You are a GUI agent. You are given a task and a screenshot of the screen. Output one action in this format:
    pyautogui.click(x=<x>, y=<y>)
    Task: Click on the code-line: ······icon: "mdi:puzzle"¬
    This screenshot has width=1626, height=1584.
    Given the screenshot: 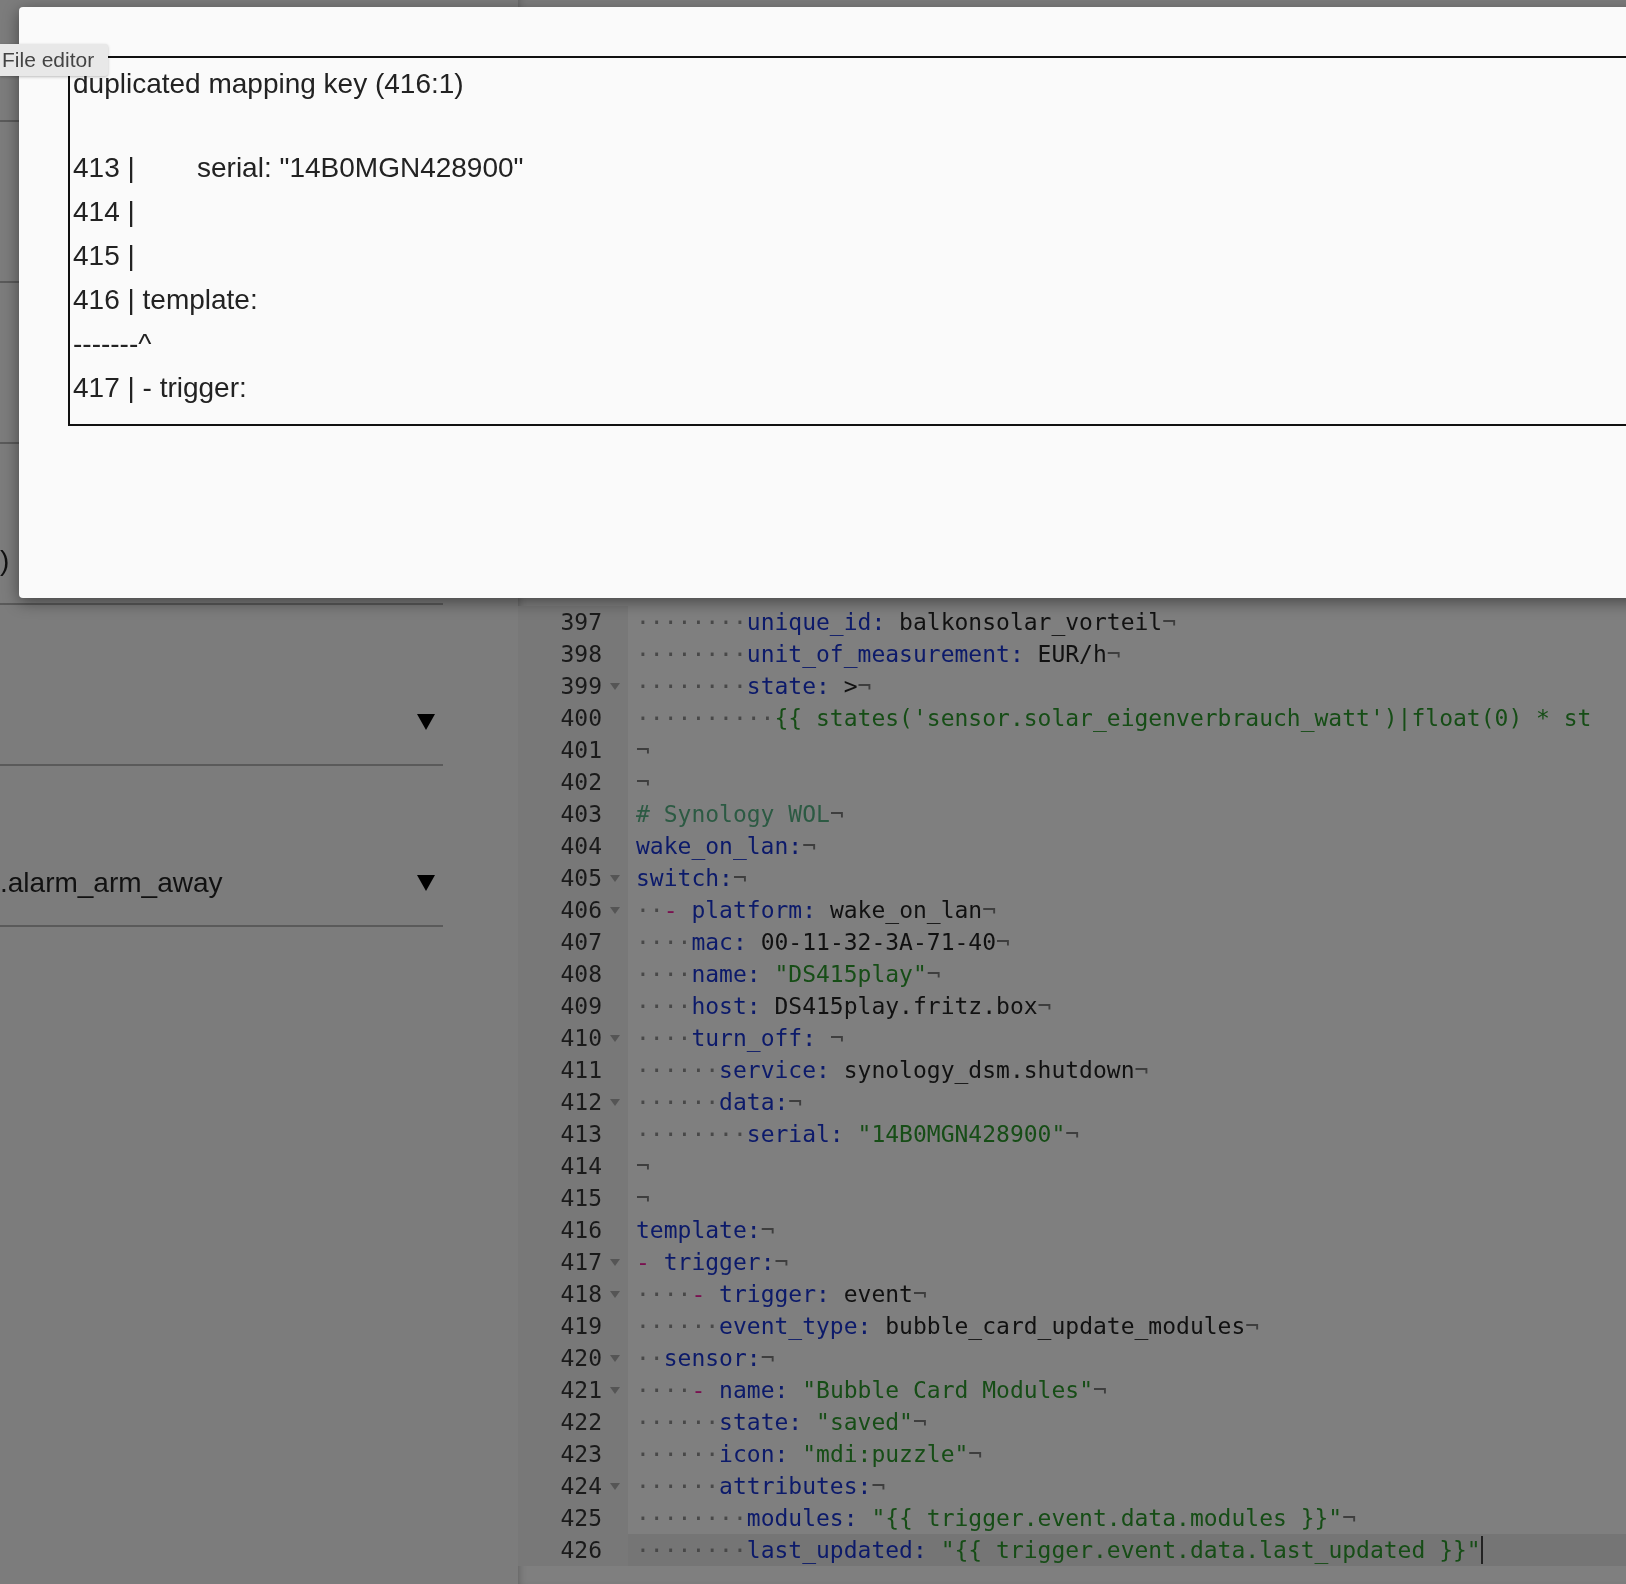 What is the action you would take?
    pyautogui.click(x=809, y=1454)
    